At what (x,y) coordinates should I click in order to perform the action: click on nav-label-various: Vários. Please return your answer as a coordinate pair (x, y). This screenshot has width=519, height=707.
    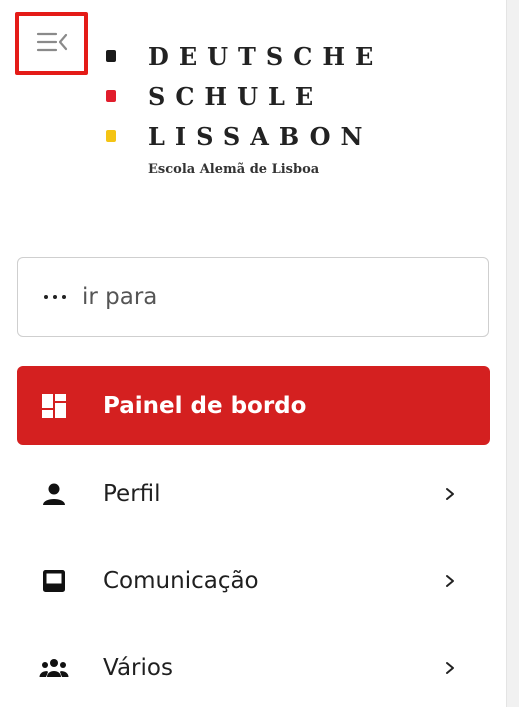
    Looking at the image, I should click on (138, 668).